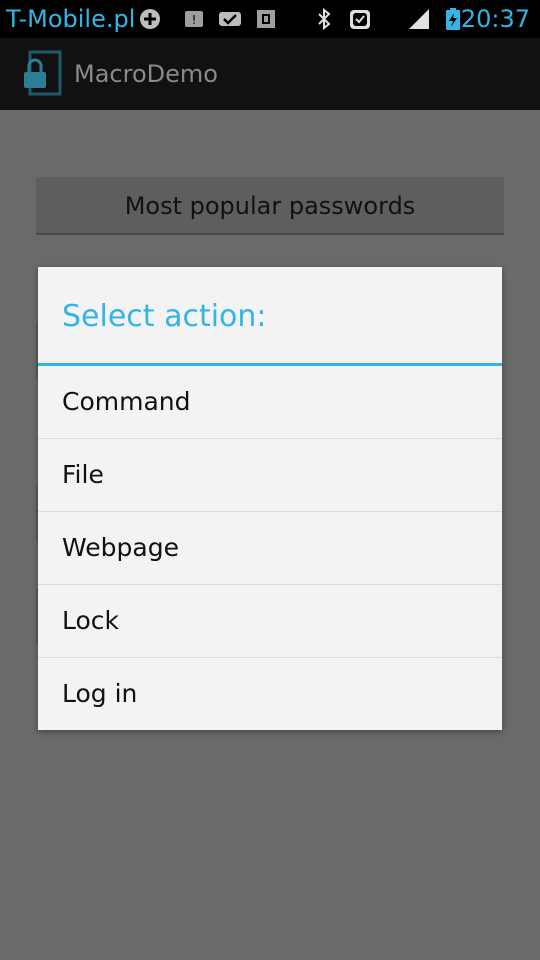  Describe the element at coordinates (270, 475) in the screenshot. I see `action-item-file: File` at that location.